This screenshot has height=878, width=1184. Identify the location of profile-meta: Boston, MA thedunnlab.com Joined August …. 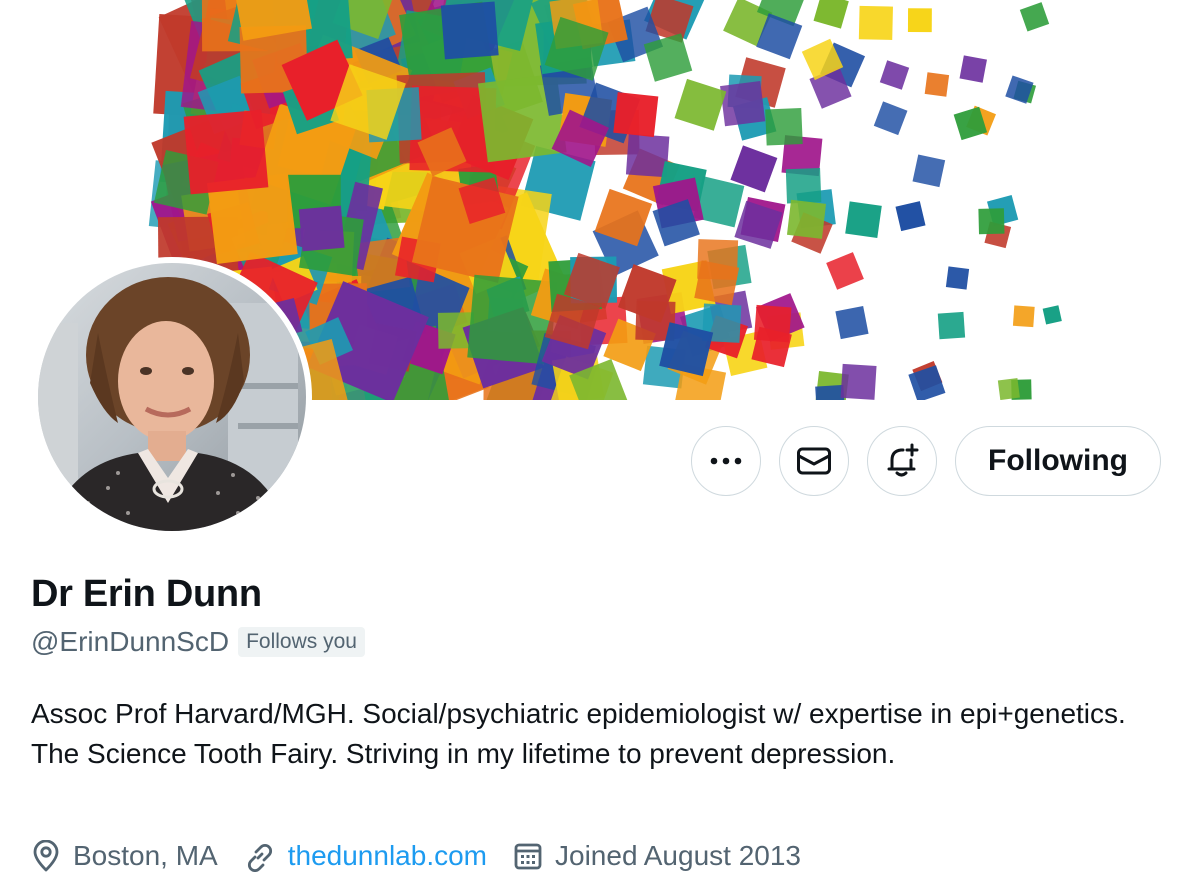
(429, 856).